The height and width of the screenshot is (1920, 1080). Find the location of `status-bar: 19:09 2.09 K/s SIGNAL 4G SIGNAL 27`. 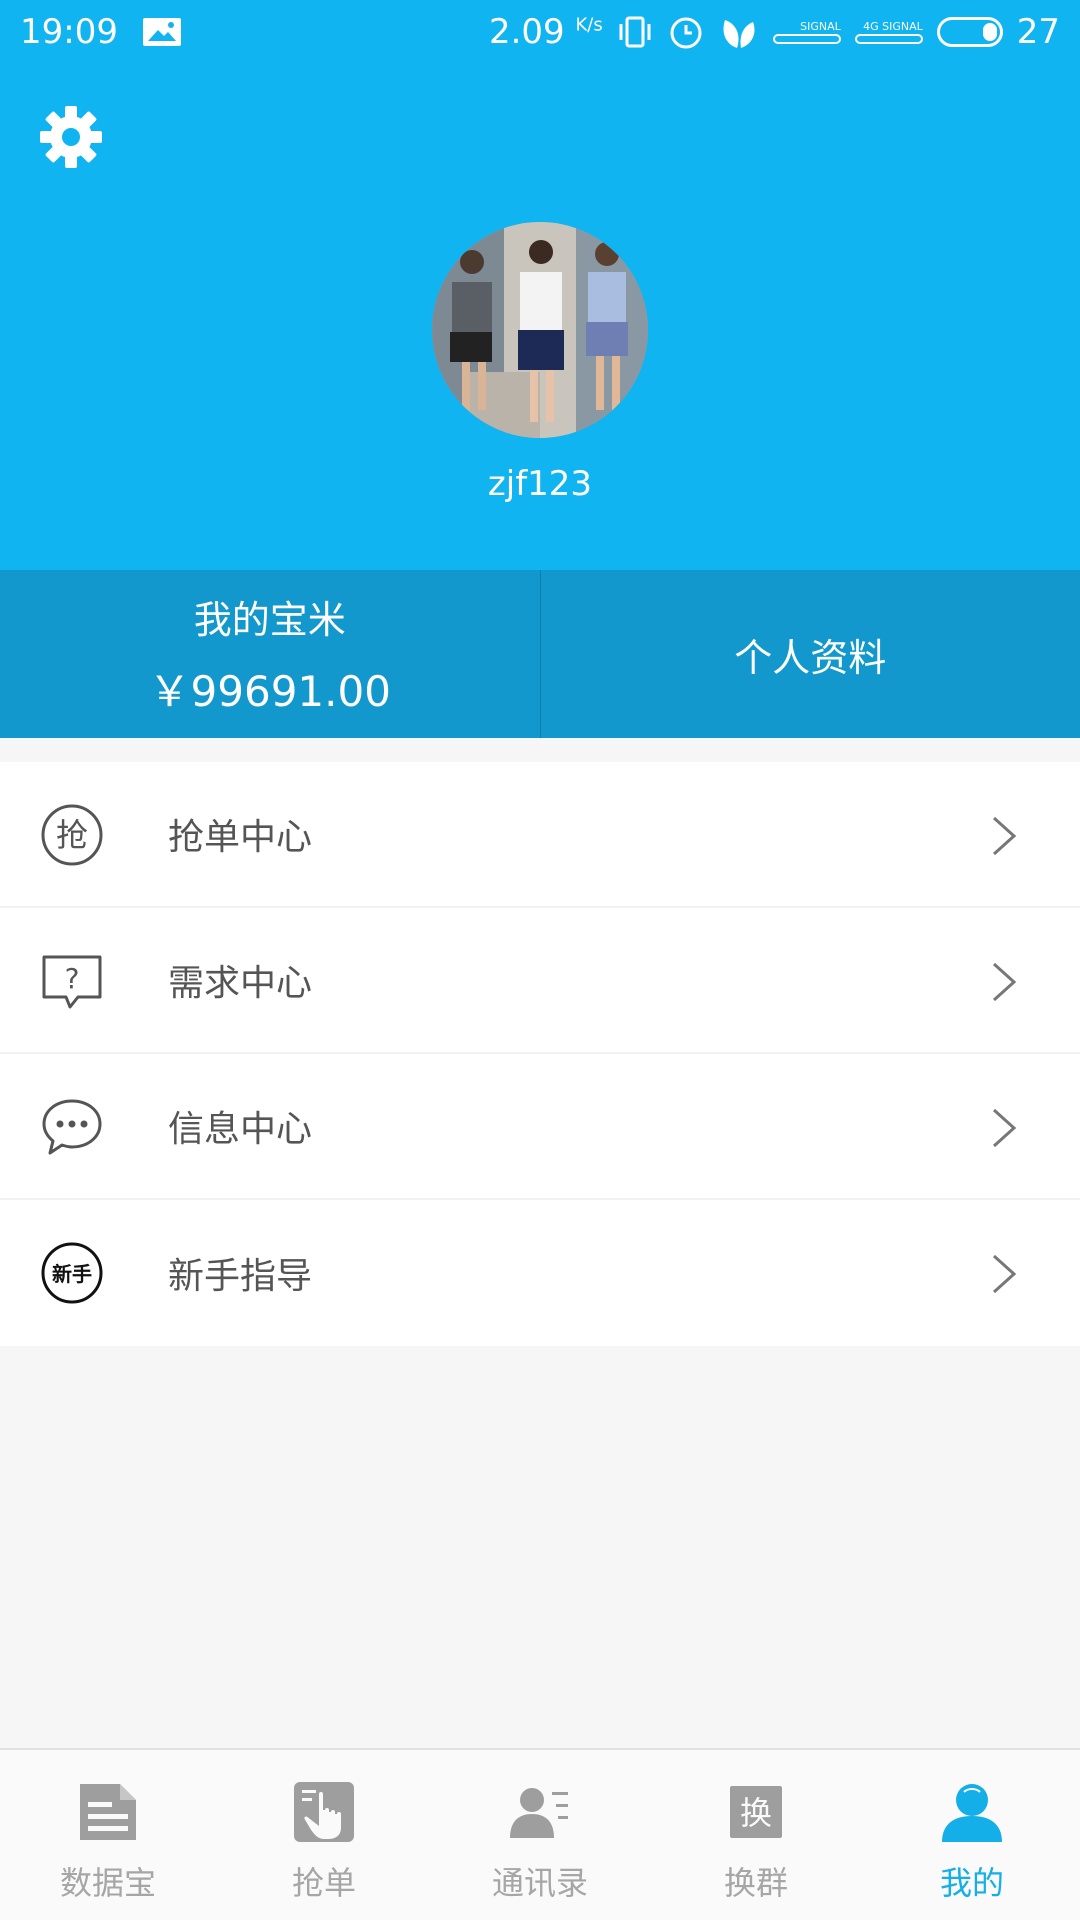

status-bar: 19:09 2.09 K/s SIGNAL 4G SIGNAL 27 is located at coordinates (540, 32).